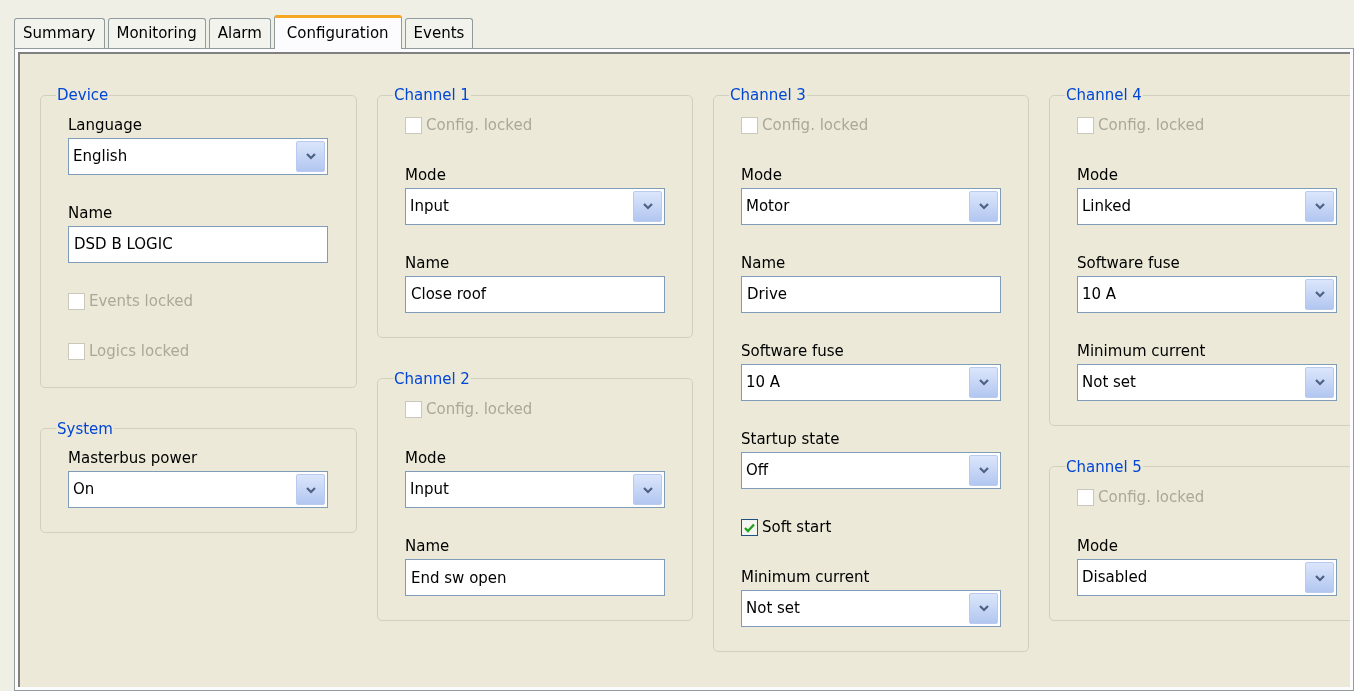  I want to click on input-field: Close roof, so click(535, 294).